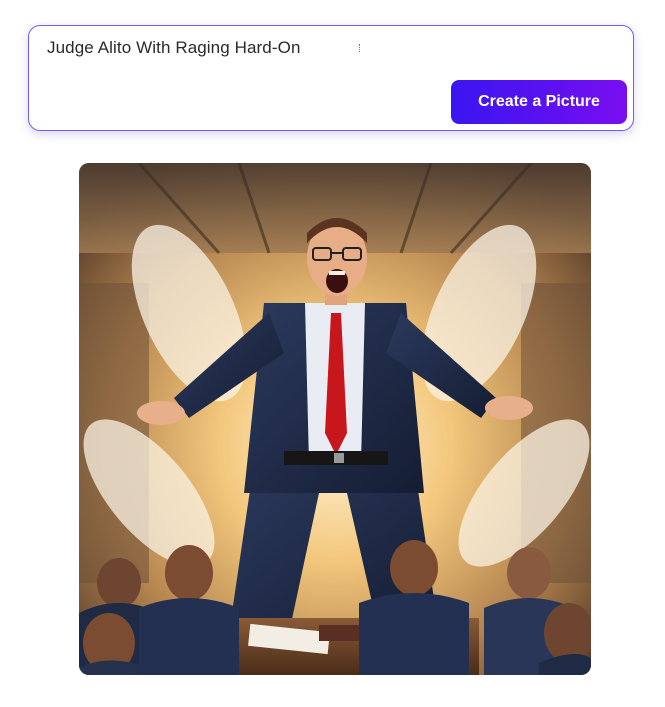 The height and width of the screenshot is (707, 665). What do you see at coordinates (360, 48) in the screenshot?
I see `text-cursor` at bounding box center [360, 48].